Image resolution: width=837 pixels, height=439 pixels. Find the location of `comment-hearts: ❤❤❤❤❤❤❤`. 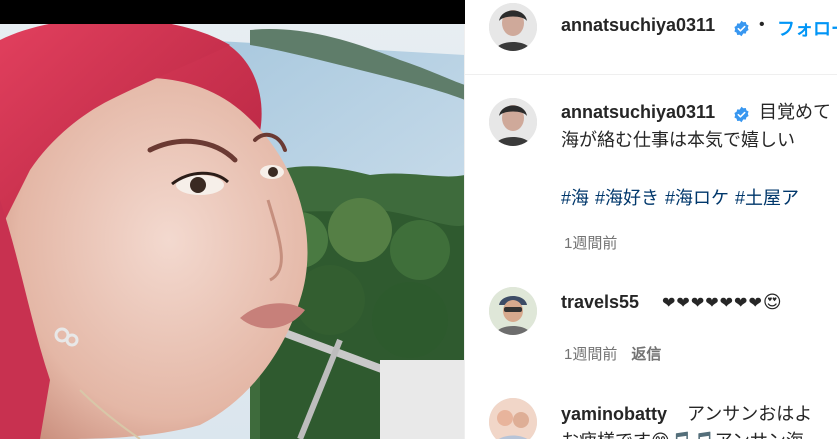

comment-hearts: ❤❤❤❤❤❤❤ is located at coordinates (712, 303).